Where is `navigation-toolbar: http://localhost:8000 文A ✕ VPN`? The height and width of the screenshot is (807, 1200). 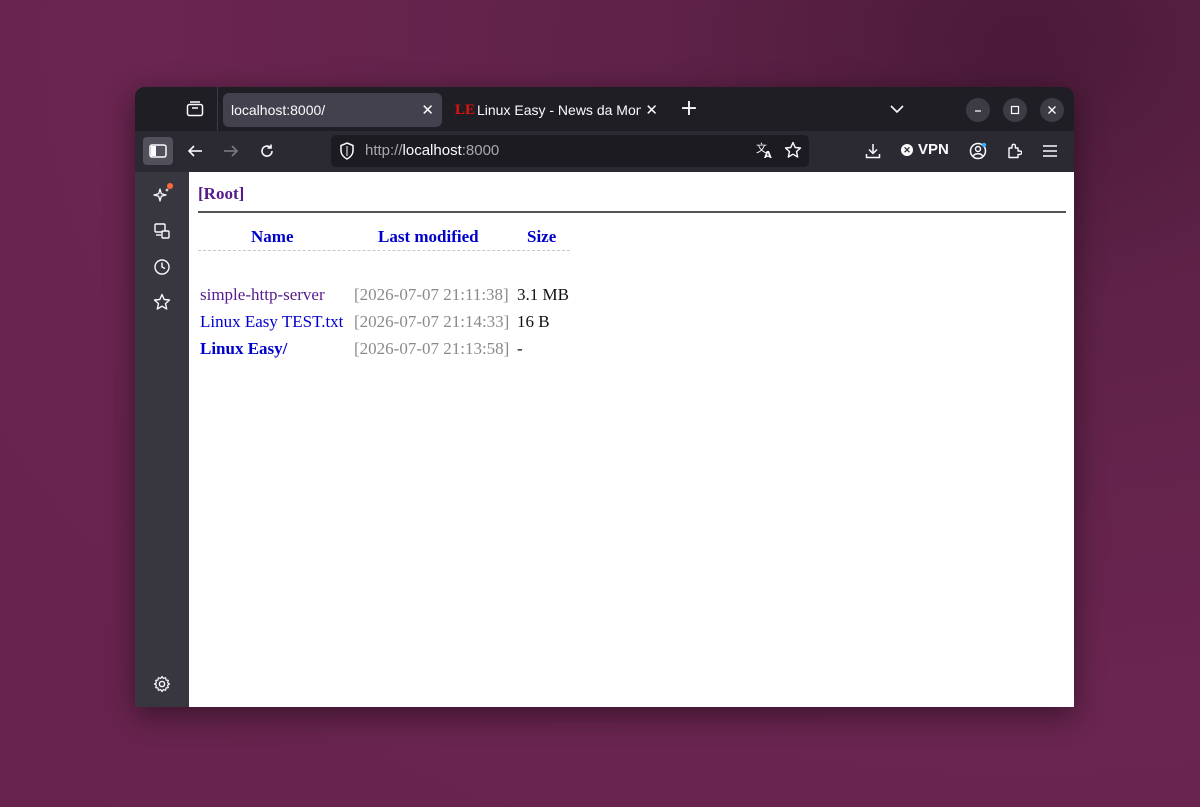 navigation-toolbar: http://localhost:8000 文A ✕ VPN is located at coordinates (604, 151).